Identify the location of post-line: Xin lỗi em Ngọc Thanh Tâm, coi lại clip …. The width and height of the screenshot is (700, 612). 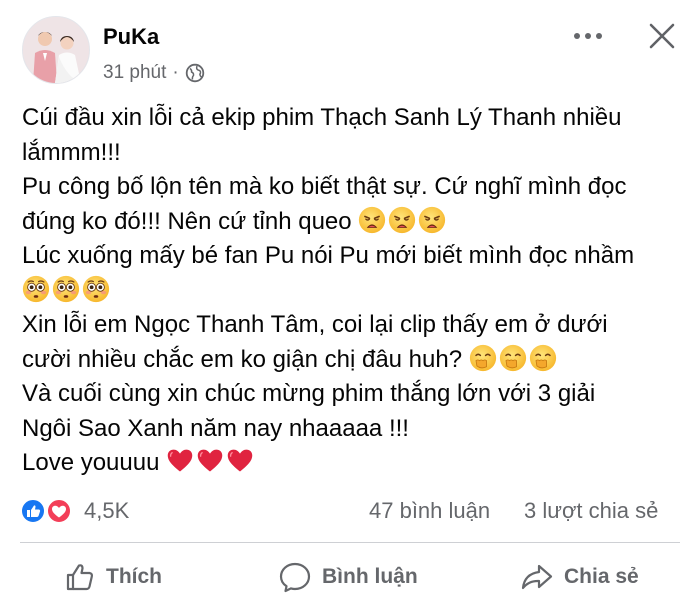
(315, 324).